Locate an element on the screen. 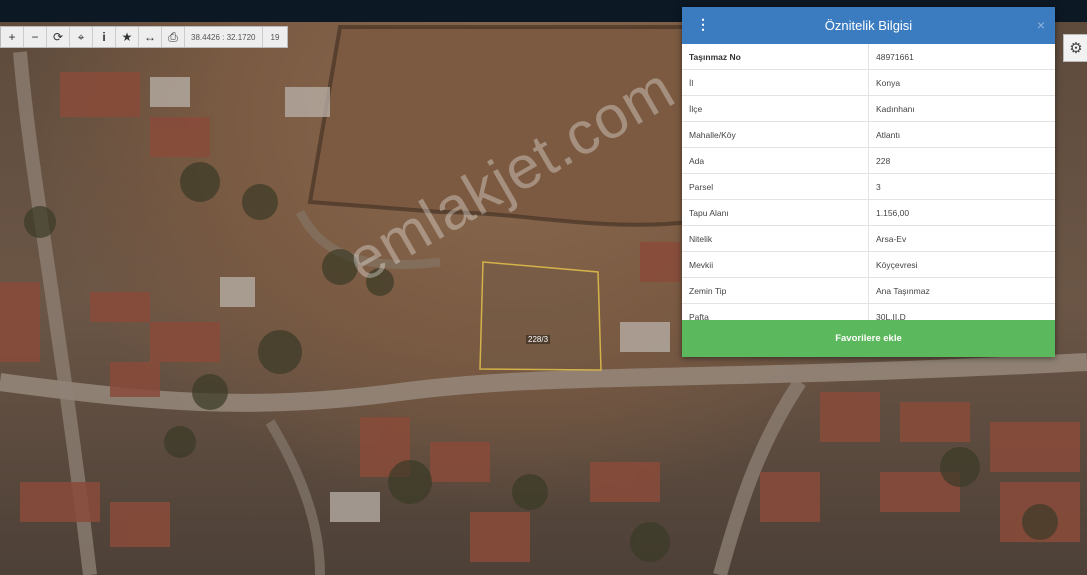 This screenshot has width=1087, height=575. attribute-key: Mahalle/Köy is located at coordinates (775, 134).